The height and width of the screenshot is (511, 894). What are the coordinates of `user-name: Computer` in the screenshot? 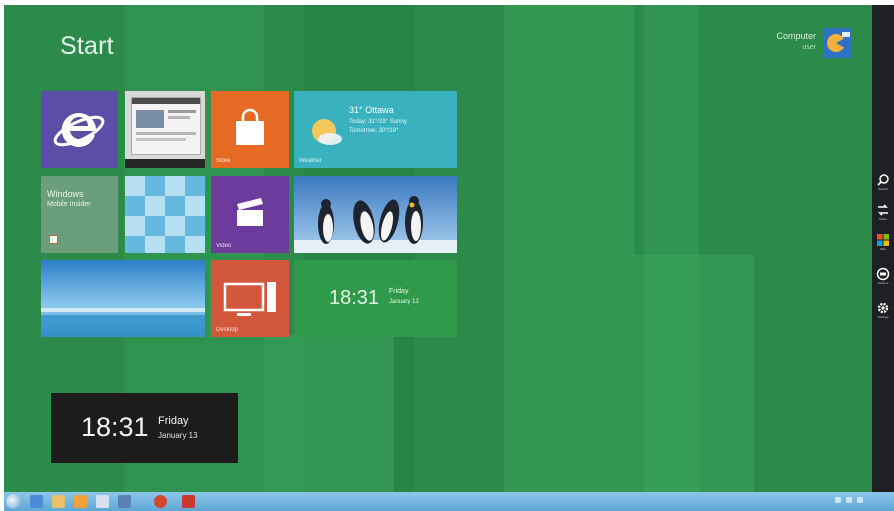 It's located at (796, 36).